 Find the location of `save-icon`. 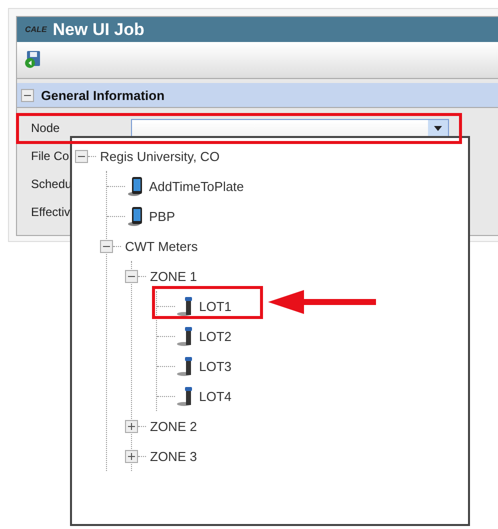

save-icon is located at coordinates (33, 60).